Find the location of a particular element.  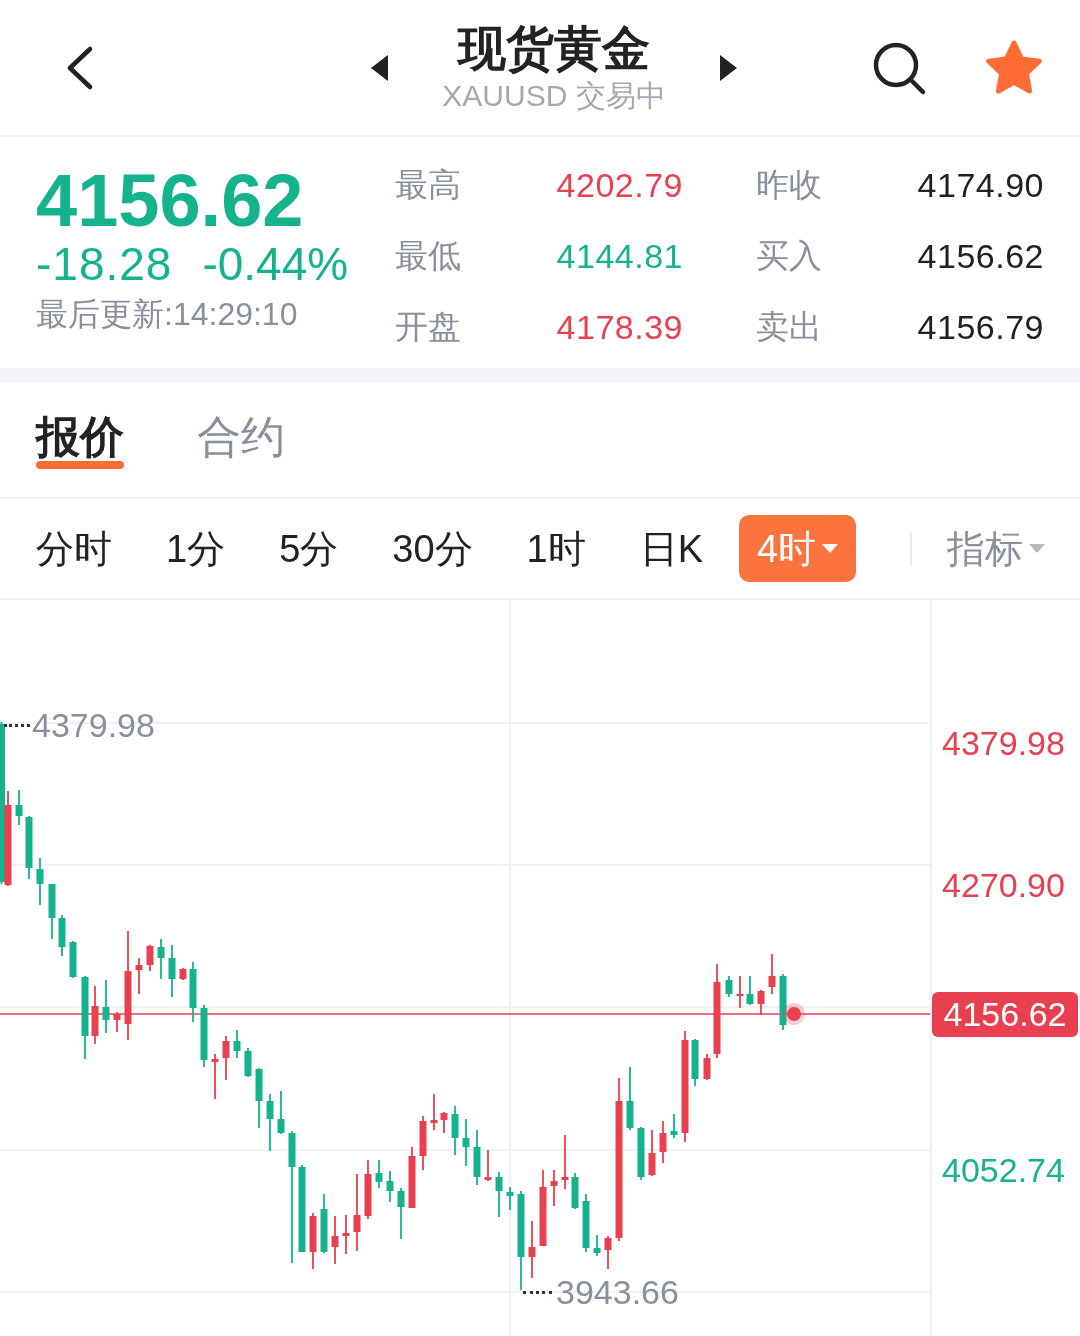

stat-label: 开盘 is located at coordinates (428, 327).